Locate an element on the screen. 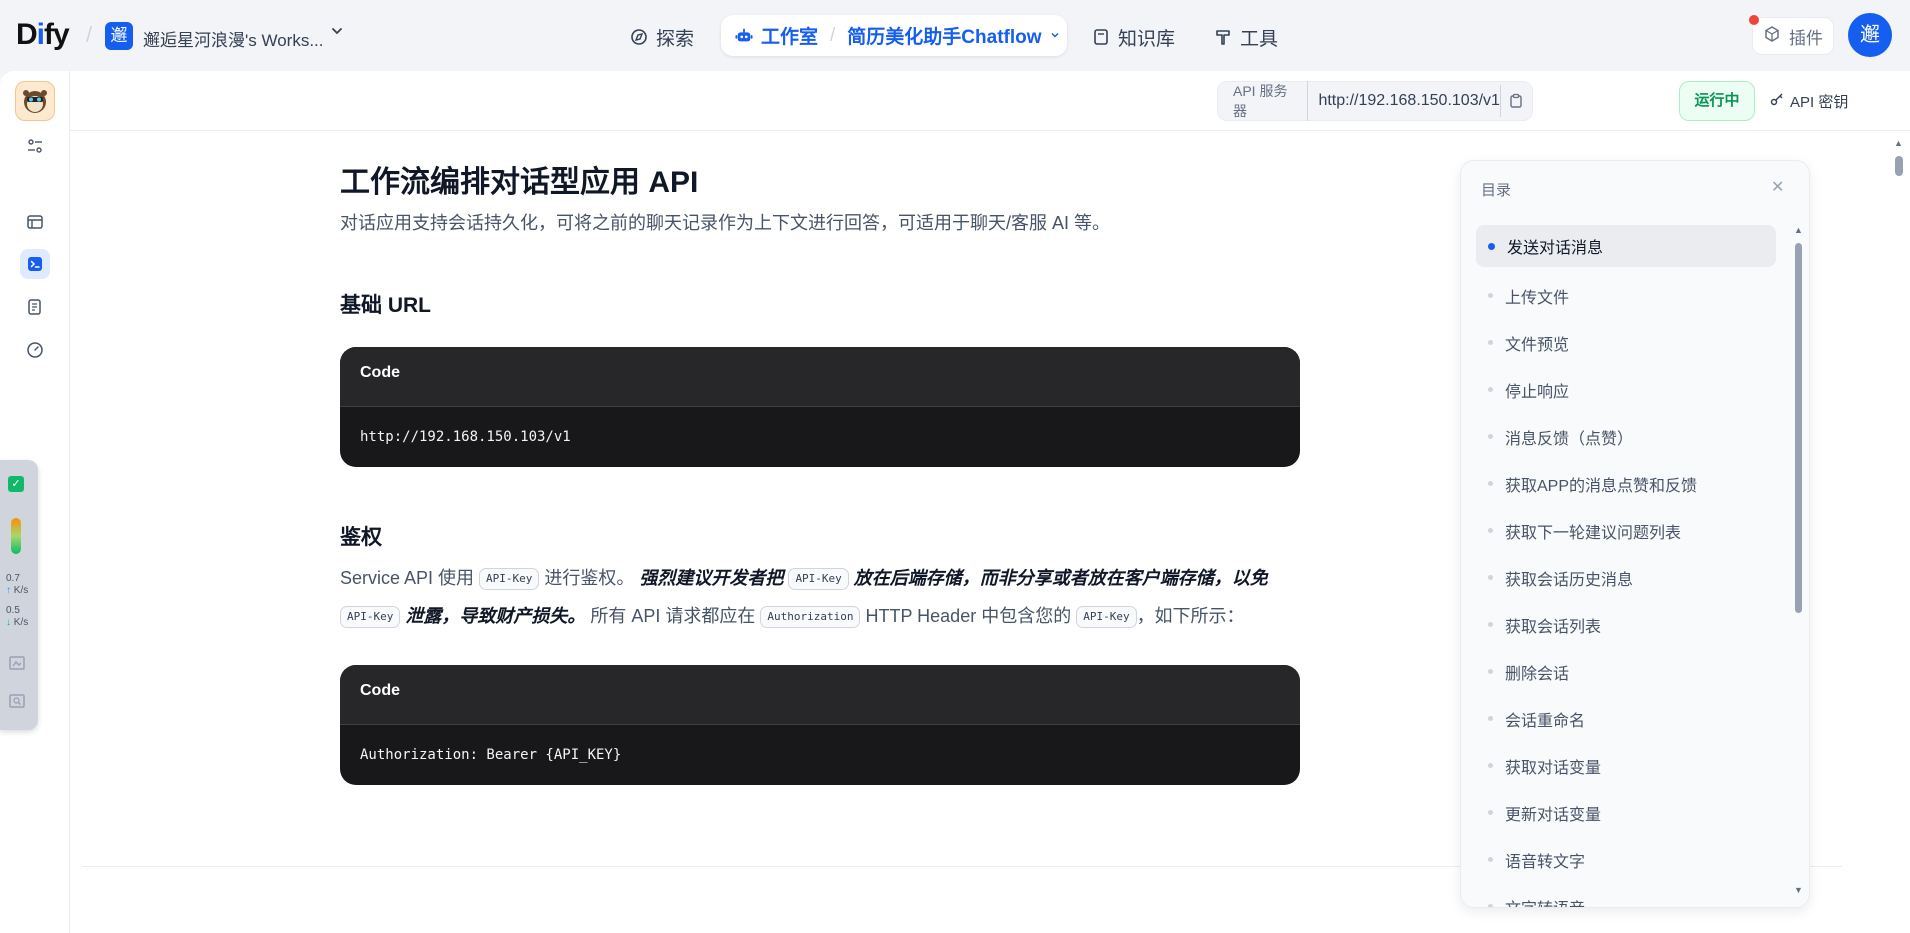  shield-check-icon: ✓ is located at coordinates (16, 484).